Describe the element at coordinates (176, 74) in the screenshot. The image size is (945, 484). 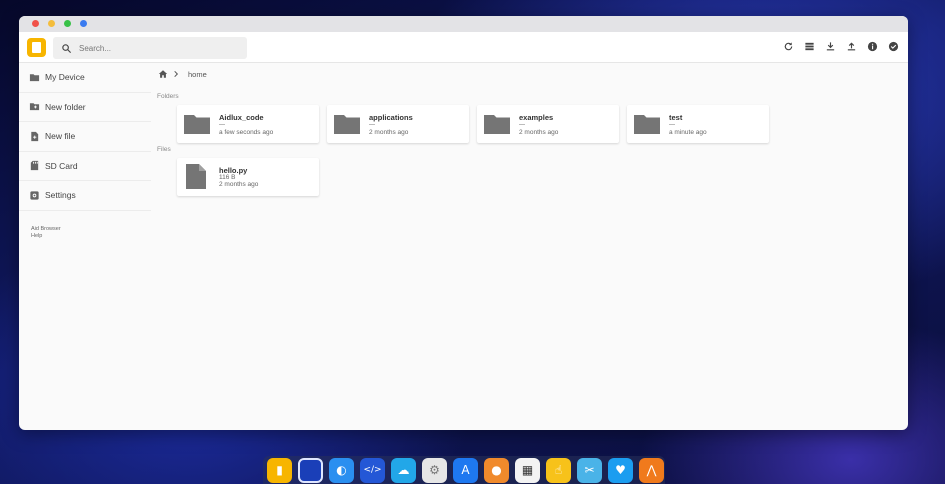
I see `chevron-right-icon` at that location.